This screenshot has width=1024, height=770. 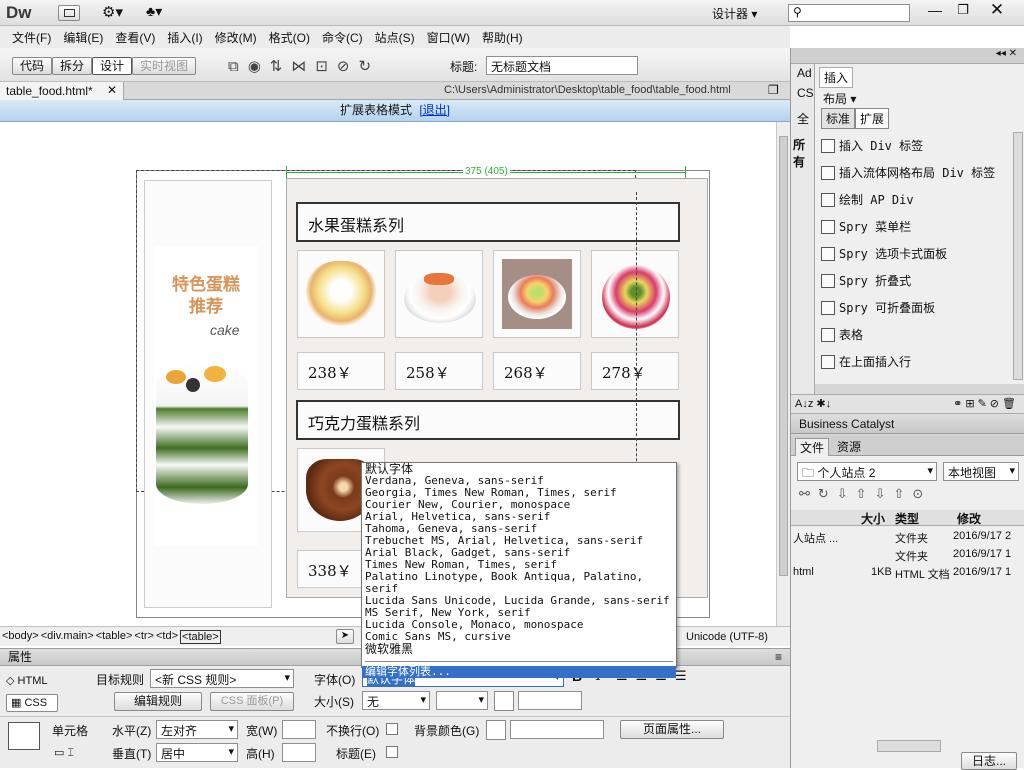 I want to click on horiz-select: 左对齐, so click(x=197, y=729).